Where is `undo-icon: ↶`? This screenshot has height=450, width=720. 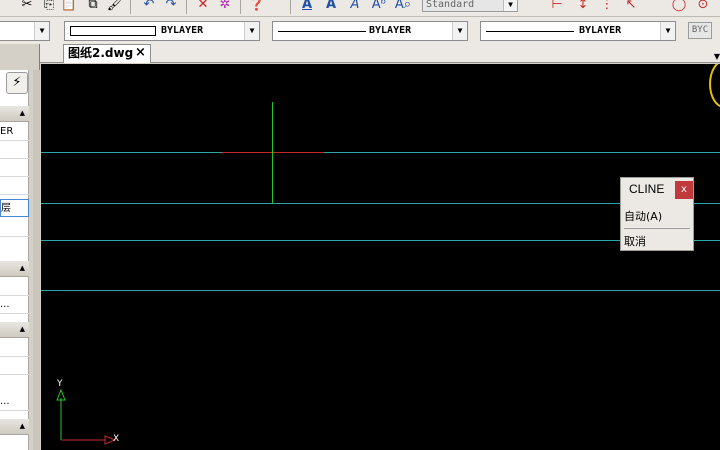 undo-icon: ↶ is located at coordinates (149, 6).